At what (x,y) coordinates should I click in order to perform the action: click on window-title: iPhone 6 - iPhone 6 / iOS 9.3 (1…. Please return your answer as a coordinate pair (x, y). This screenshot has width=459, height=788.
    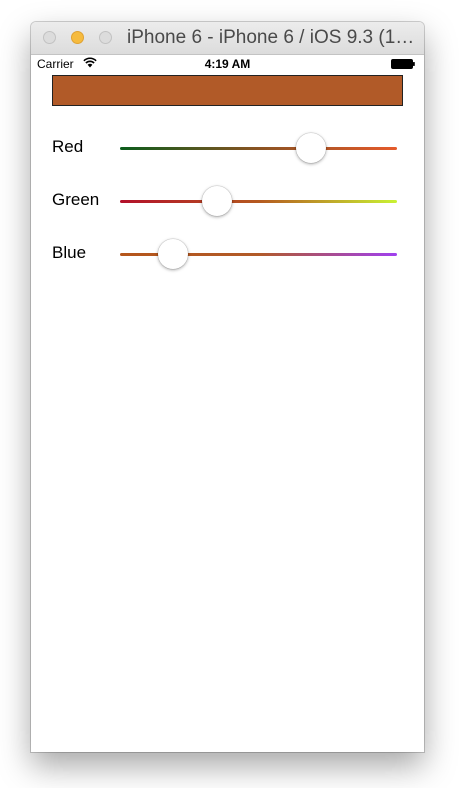
    Looking at the image, I should click on (271, 37).